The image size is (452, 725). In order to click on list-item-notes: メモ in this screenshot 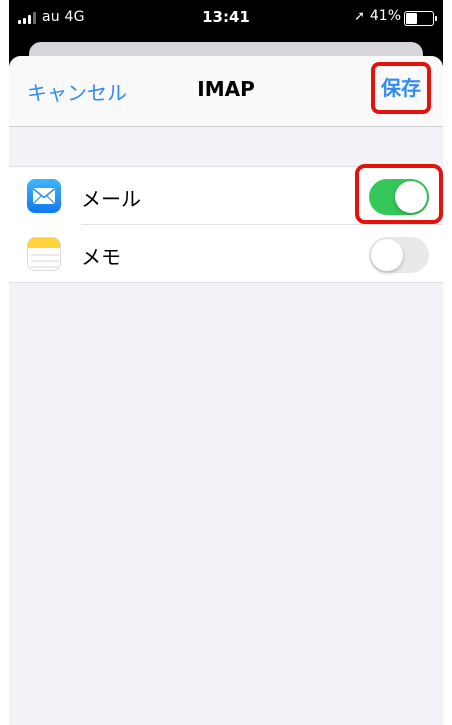, I will do `click(226, 253)`.